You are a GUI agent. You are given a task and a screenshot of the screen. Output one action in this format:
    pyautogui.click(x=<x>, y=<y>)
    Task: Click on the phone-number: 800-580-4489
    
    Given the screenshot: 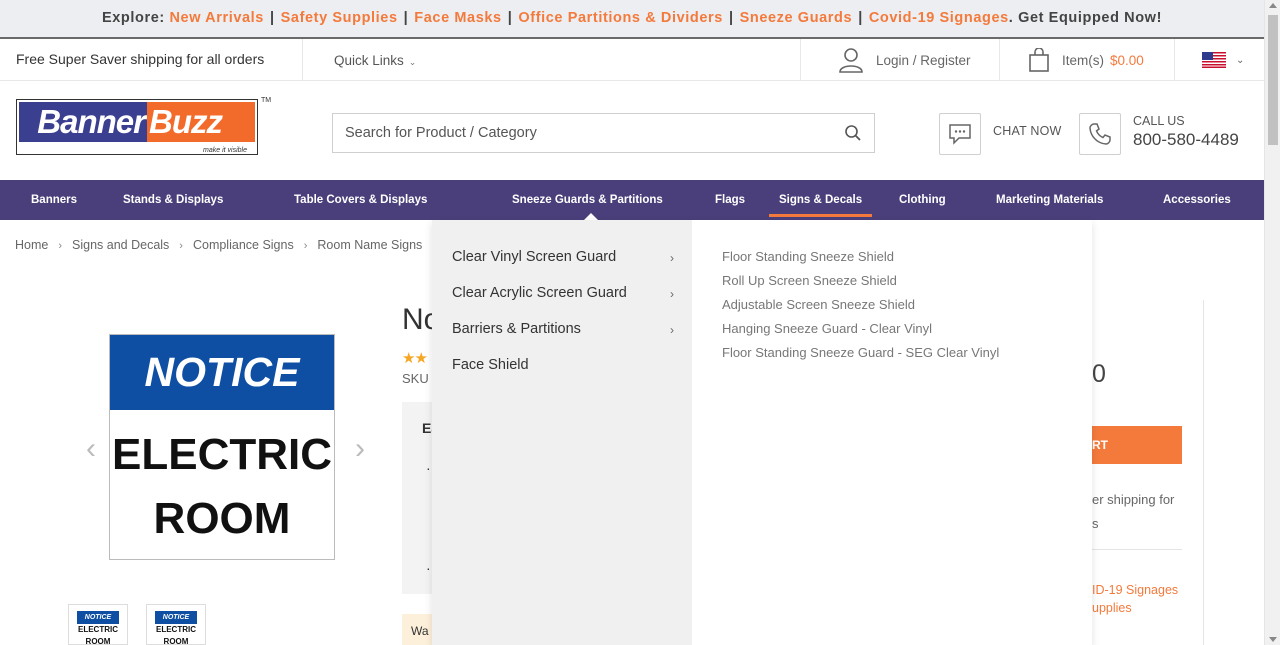 What is the action you would take?
    pyautogui.click(x=1186, y=140)
    